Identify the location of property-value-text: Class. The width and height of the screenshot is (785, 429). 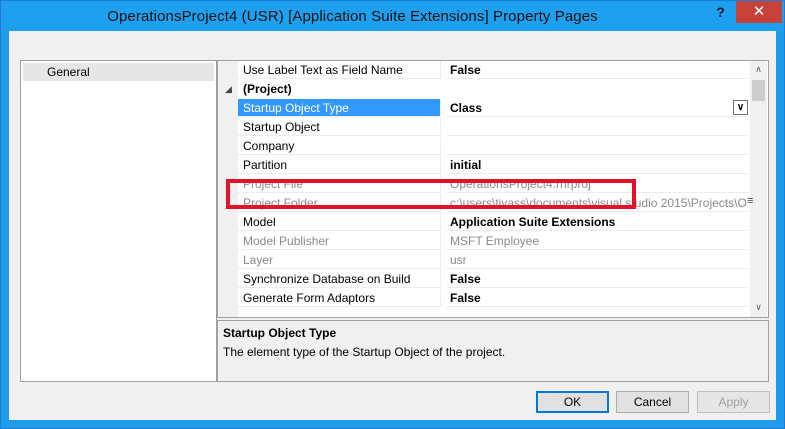
(466, 108).